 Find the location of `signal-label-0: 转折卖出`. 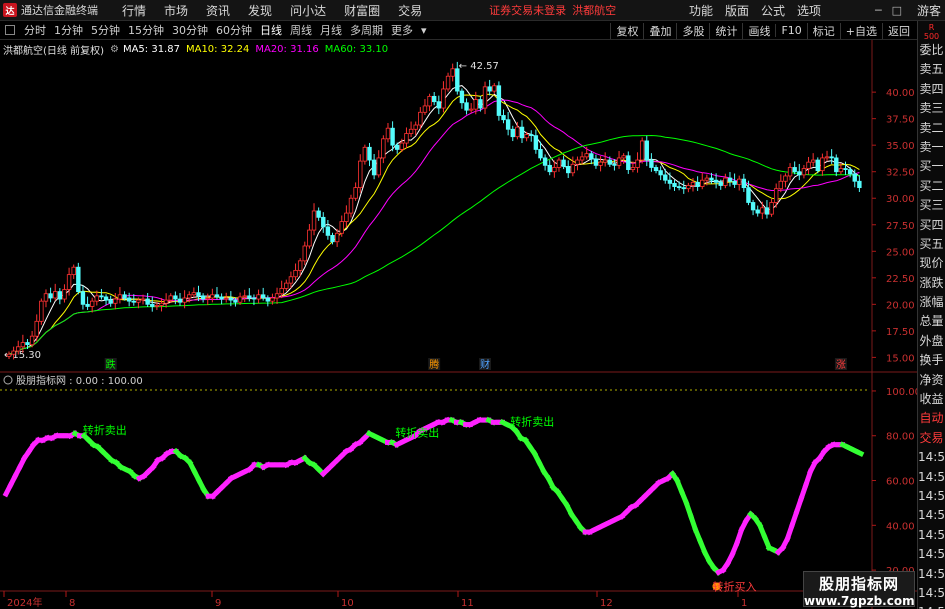

signal-label-0: 转折卖出 is located at coordinates (105, 430).